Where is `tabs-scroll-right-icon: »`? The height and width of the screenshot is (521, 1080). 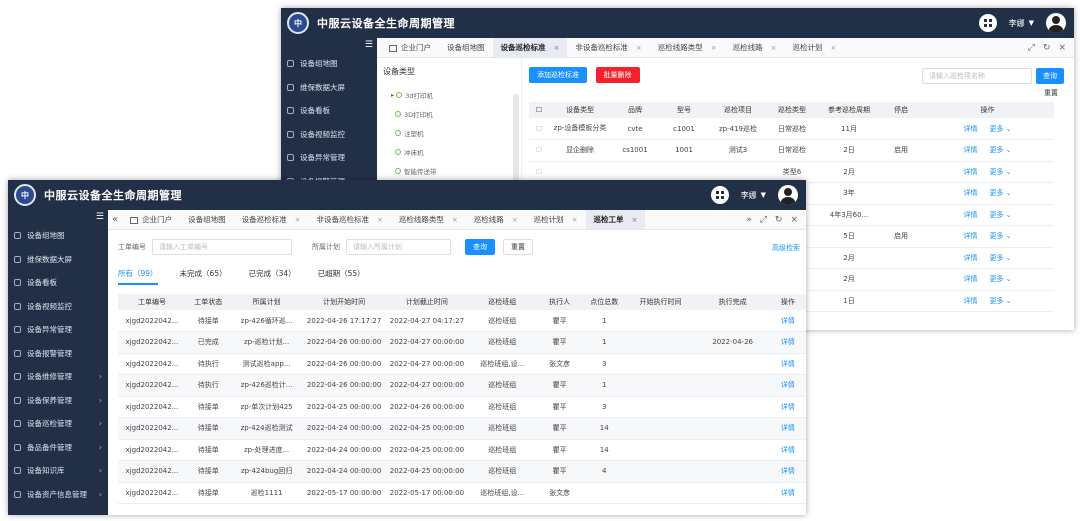 tabs-scroll-right-icon: » is located at coordinates (749, 220).